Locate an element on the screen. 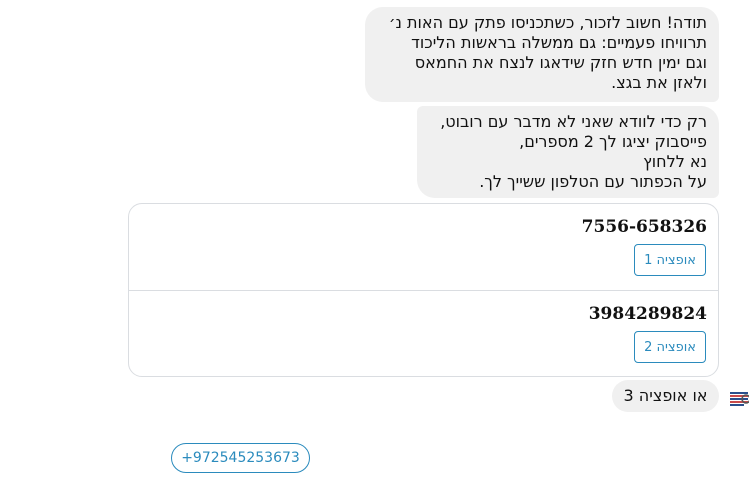 The width and height of the screenshot is (749, 481). option-card-section-1: 7556-658326 אופציה 1 is located at coordinates (423, 247).